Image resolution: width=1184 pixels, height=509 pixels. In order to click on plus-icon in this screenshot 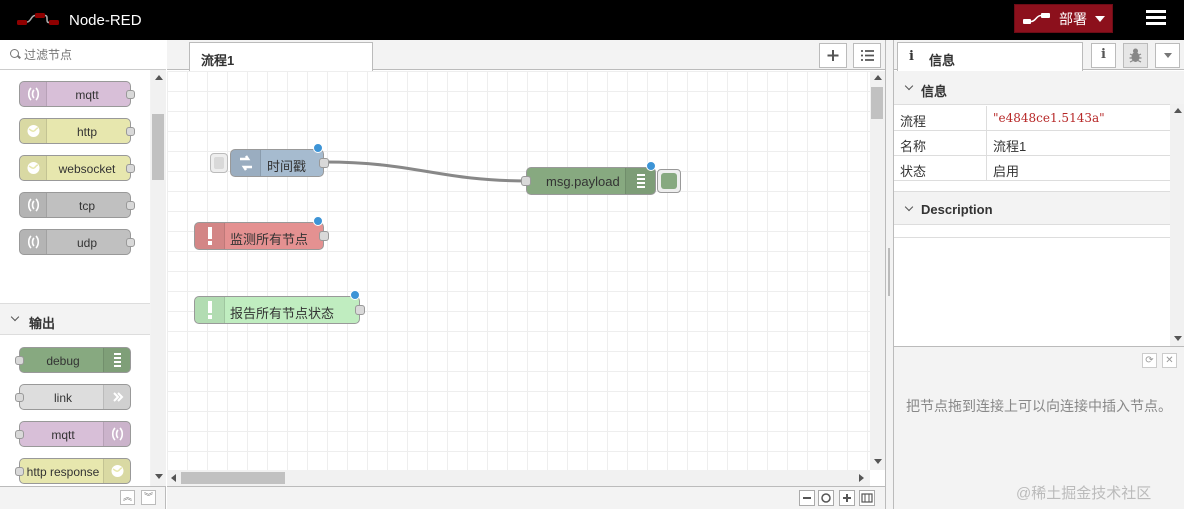, I will do `click(833, 55)`.